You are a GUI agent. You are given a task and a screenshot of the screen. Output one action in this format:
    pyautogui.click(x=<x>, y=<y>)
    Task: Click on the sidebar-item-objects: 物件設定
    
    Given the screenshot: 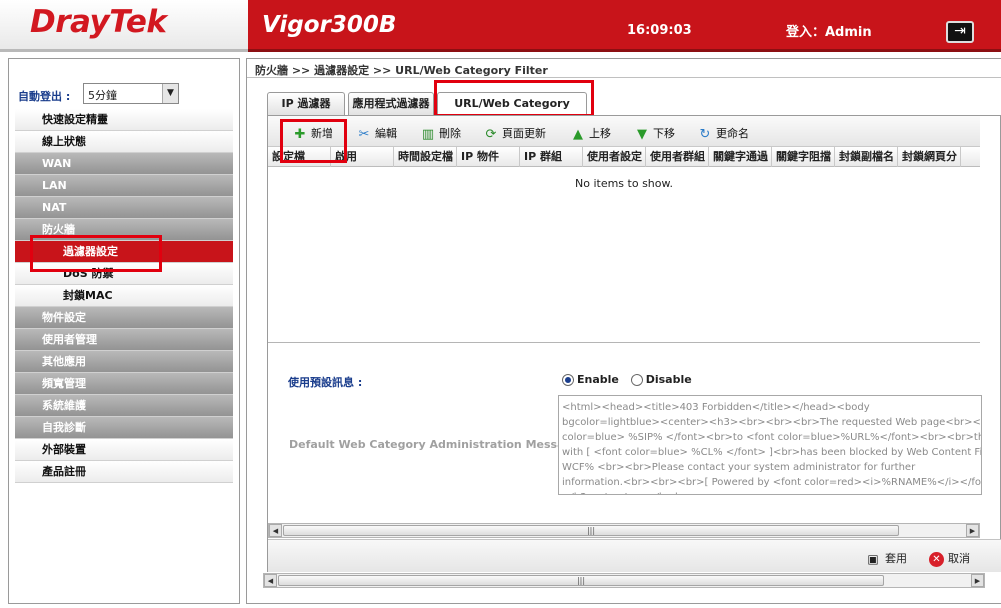 What is the action you would take?
    pyautogui.click(x=124, y=318)
    